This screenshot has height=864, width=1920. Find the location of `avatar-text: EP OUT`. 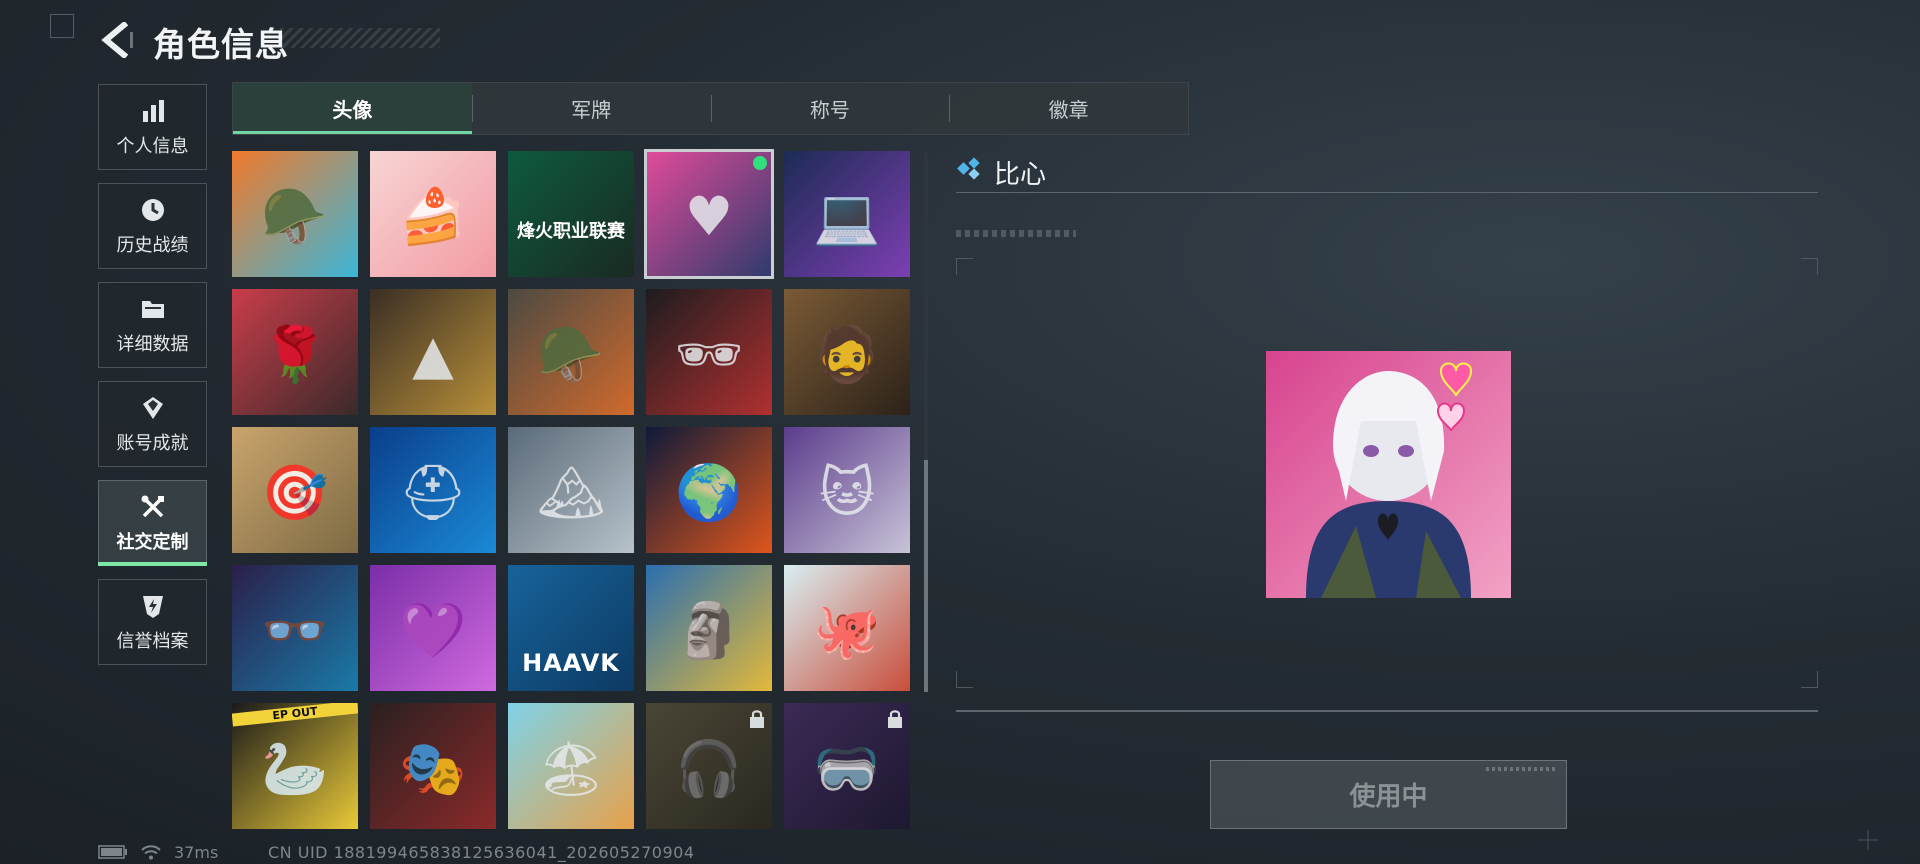

avatar-text: EP OUT is located at coordinates (295, 715).